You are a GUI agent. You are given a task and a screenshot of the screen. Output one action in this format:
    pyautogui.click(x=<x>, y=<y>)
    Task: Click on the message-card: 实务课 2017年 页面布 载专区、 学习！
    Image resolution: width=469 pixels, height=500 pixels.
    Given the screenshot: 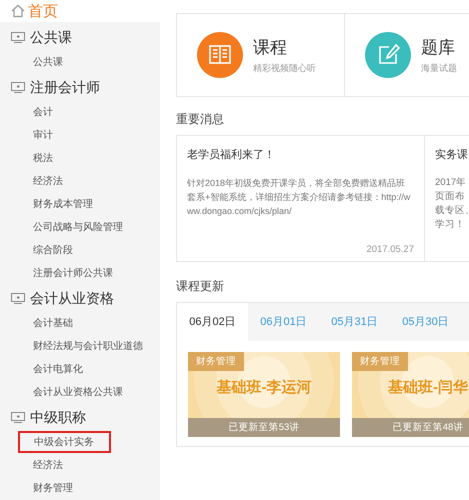 What is the action you would take?
    pyautogui.click(x=447, y=198)
    